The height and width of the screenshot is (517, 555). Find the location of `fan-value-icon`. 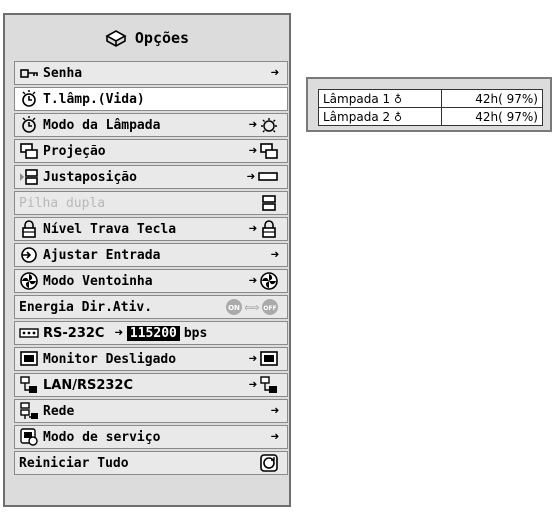

fan-value-icon is located at coordinates (269, 281).